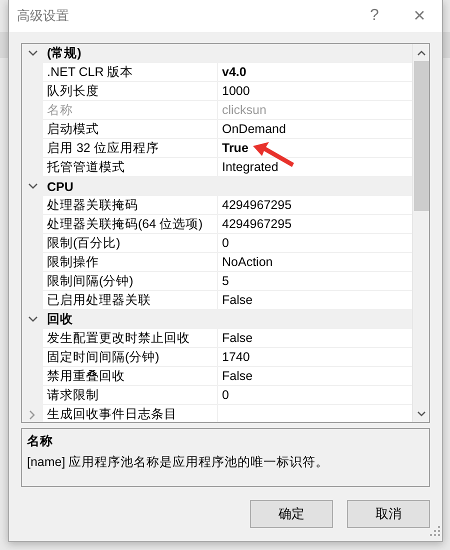 This screenshot has width=450, height=550. I want to click on property-value: 5, so click(223, 281).